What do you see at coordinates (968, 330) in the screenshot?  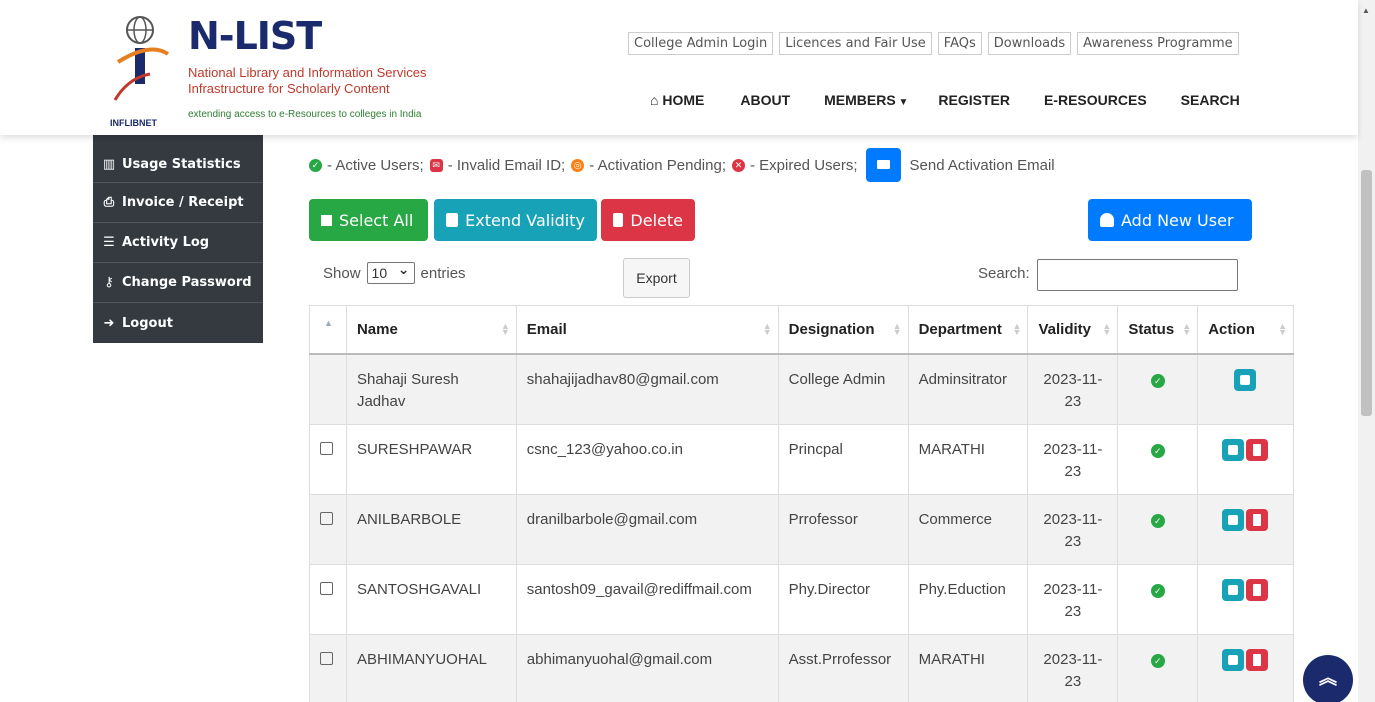 I see `column-department: Department ▲ ▼` at bounding box center [968, 330].